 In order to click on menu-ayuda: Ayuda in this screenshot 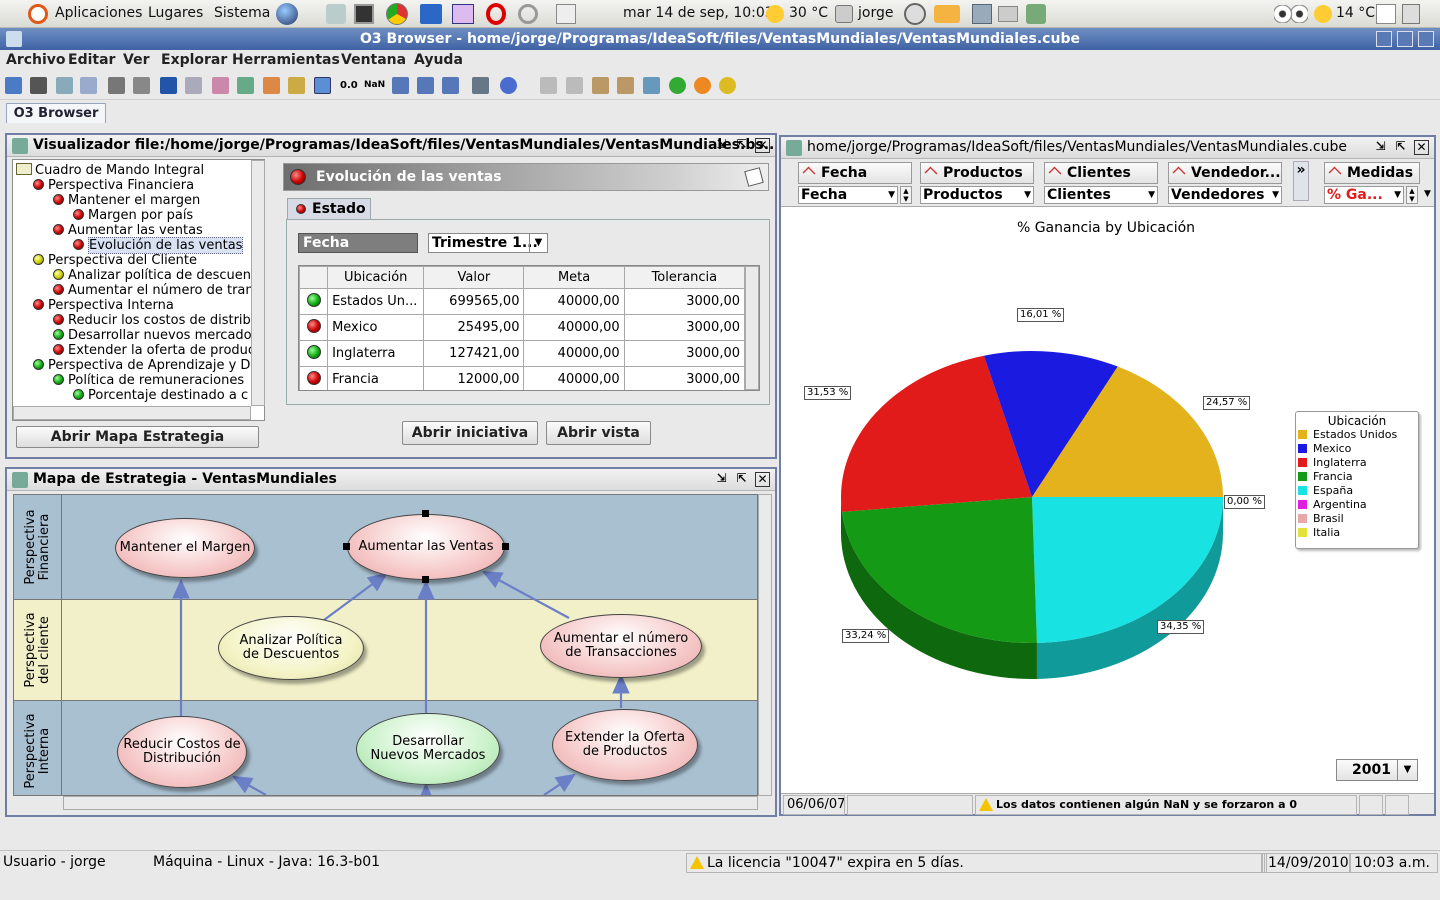, I will do `click(438, 60)`.